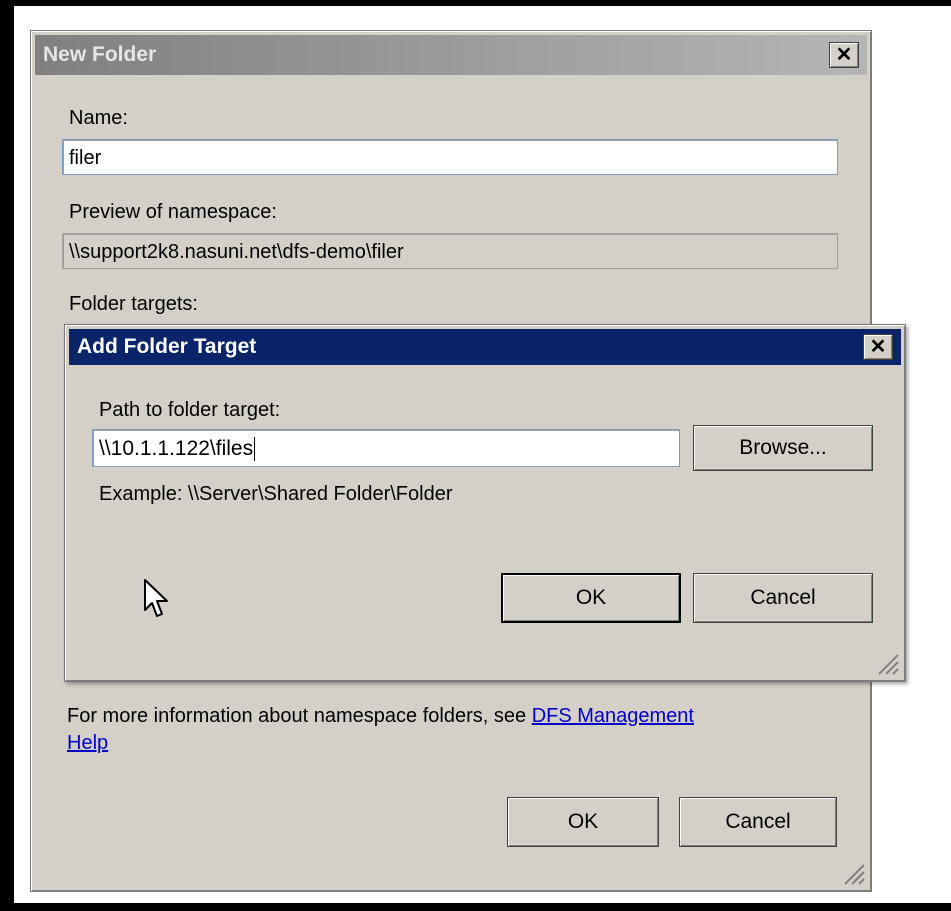 This screenshot has width=951, height=911. Describe the element at coordinates (85, 158) in the screenshot. I see `name-input-value: filer` at that location.